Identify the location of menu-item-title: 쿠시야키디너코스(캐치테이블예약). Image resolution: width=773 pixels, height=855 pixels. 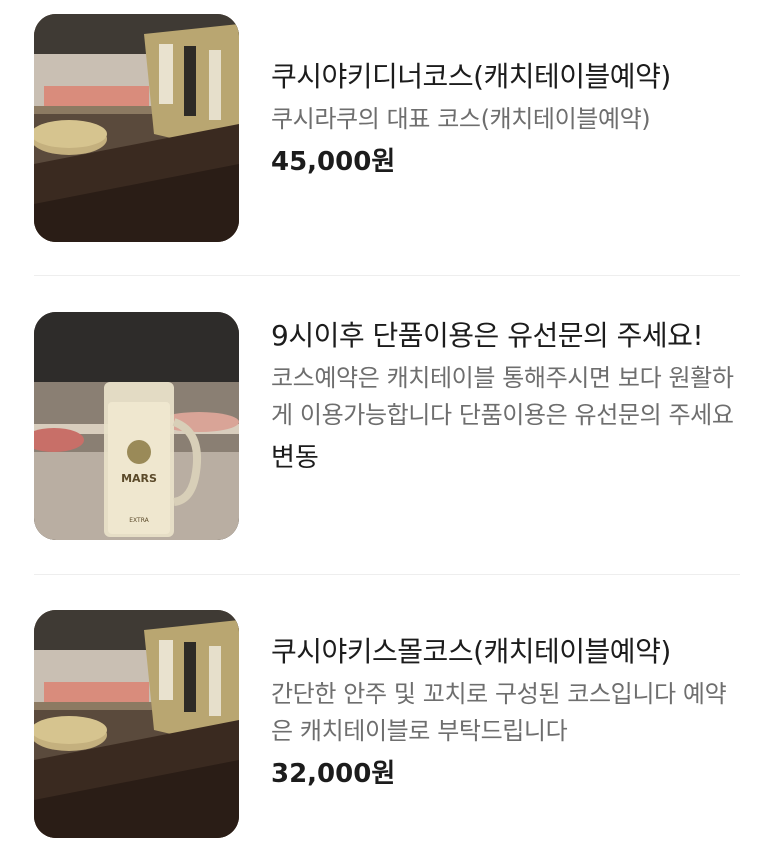
(471, 76).